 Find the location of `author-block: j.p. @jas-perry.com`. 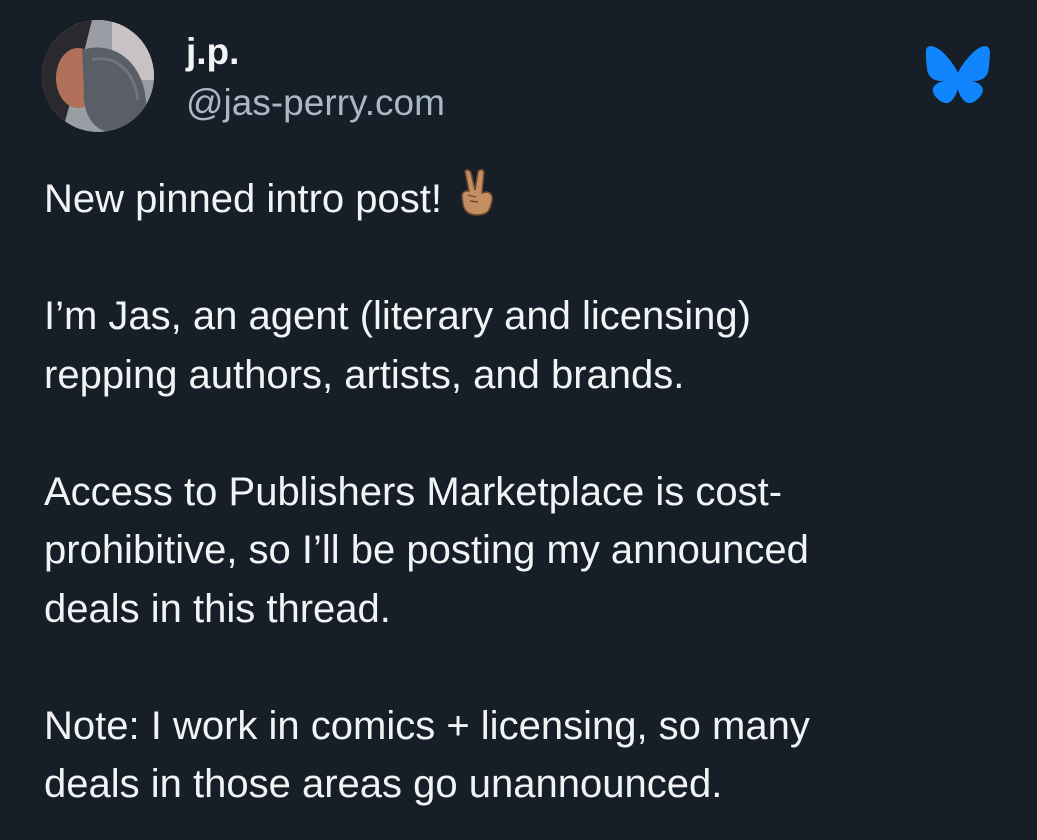

author-block: j.p. @jas-perry.com is located at coordinates (315, 79).